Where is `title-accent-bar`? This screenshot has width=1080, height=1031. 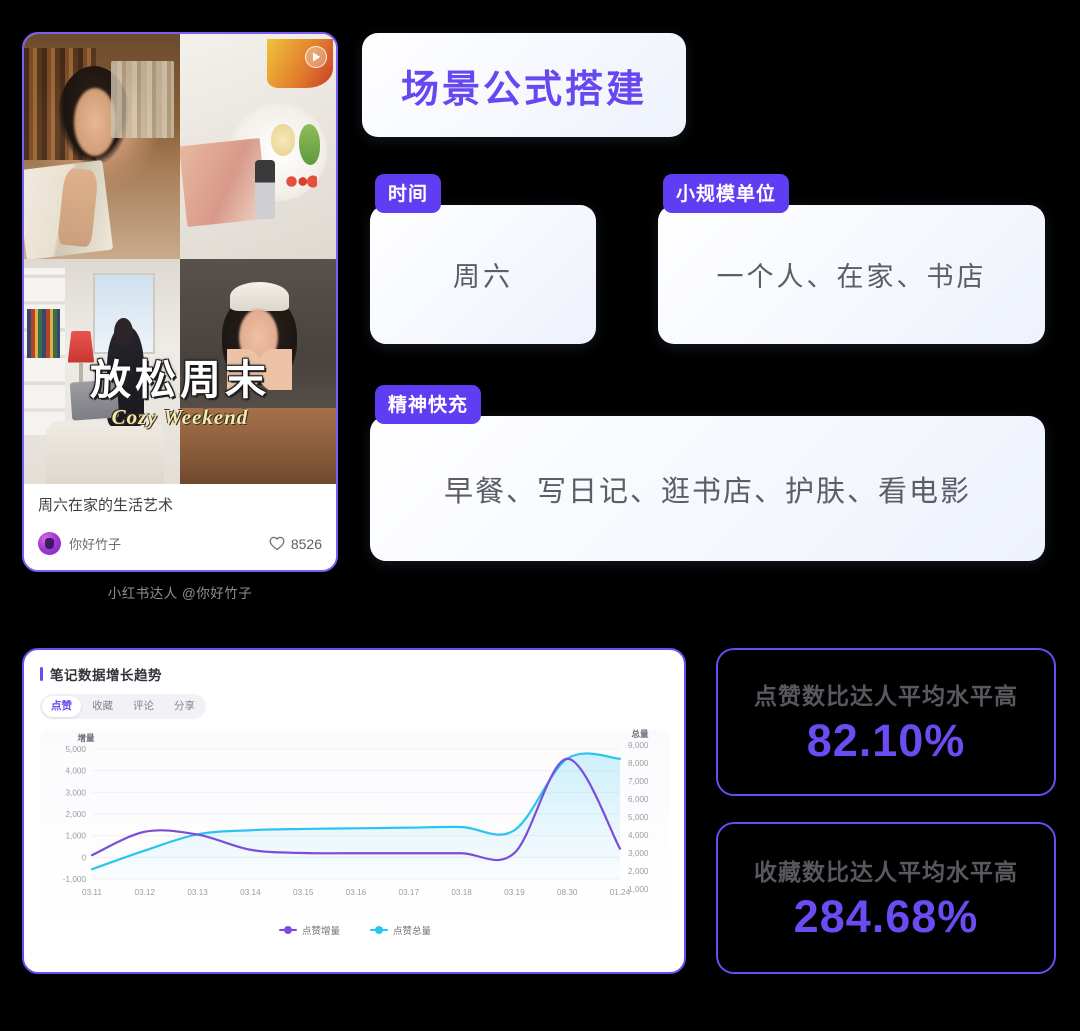
title-accent-bar is located at coordinates (41, 674).